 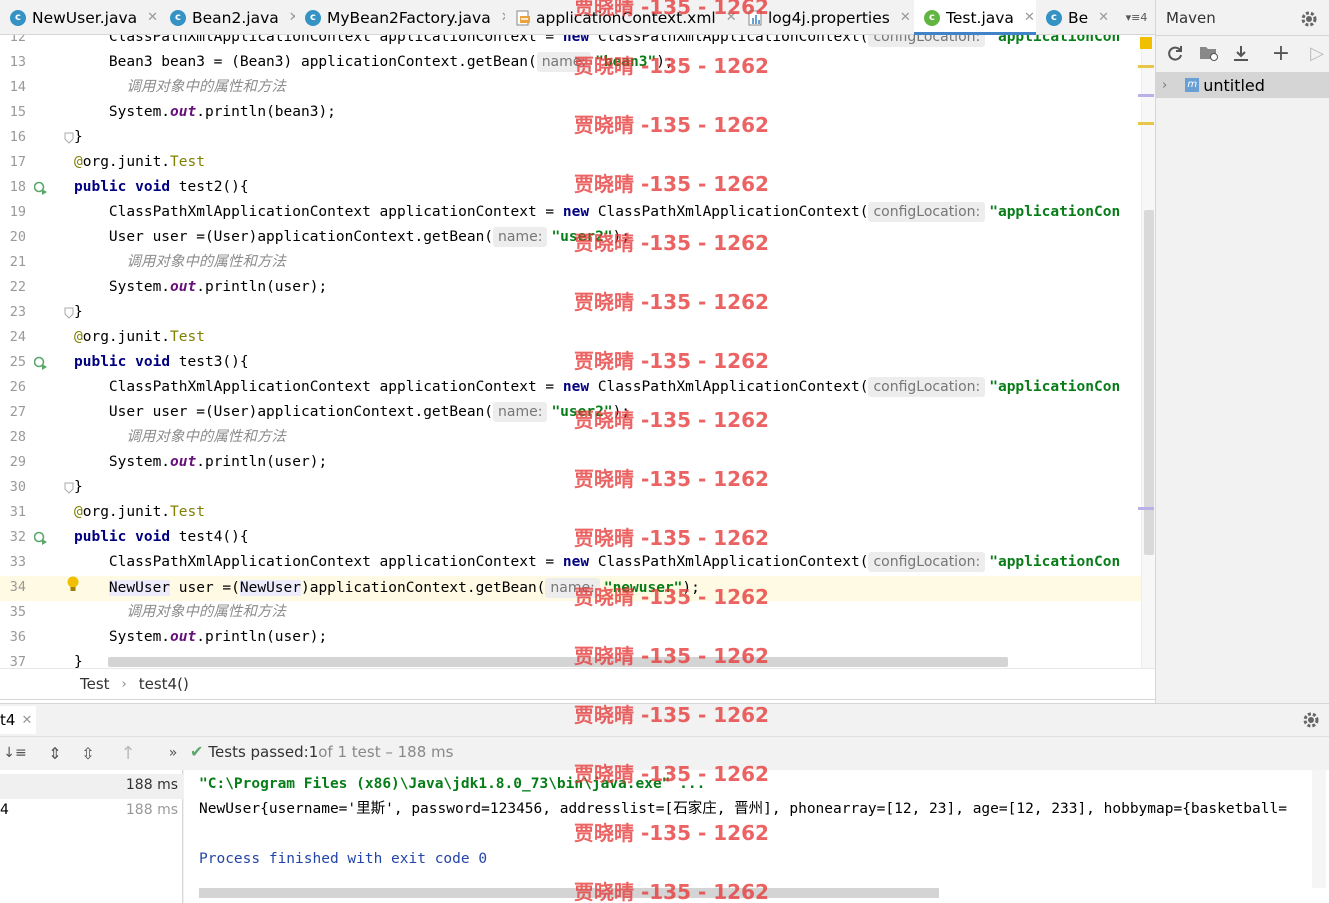 I want to click on line-number: 20, so click(x=17, y=237).